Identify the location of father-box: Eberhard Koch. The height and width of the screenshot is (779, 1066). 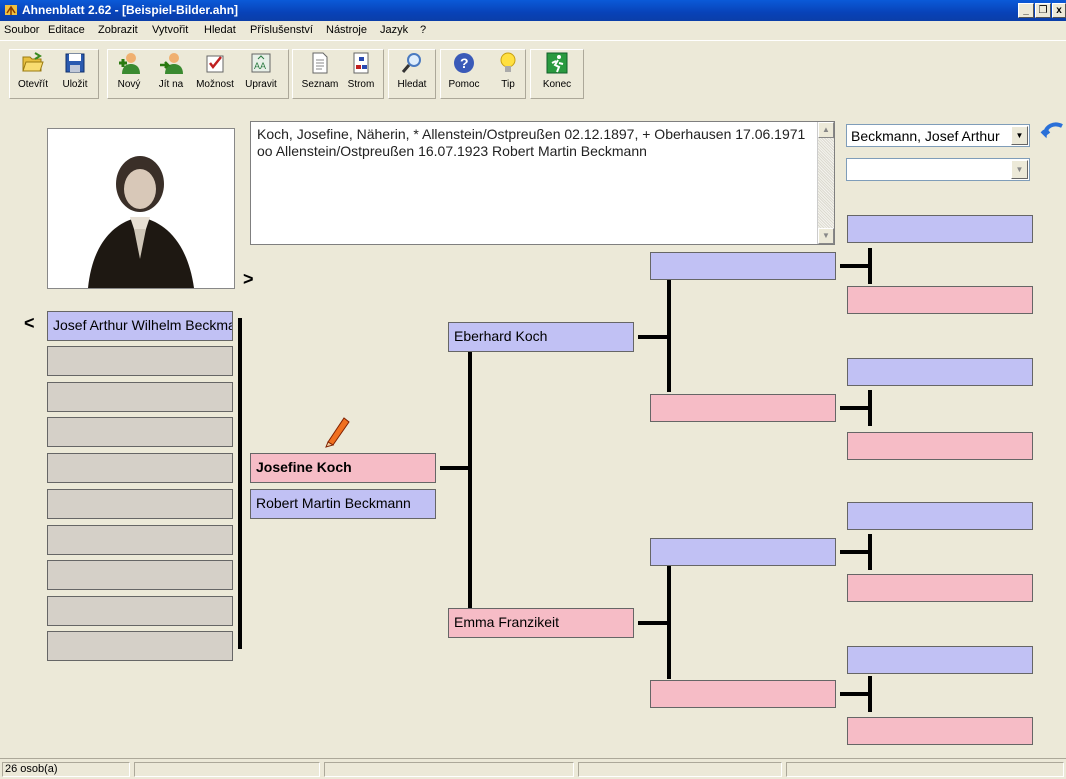
(541, 337).